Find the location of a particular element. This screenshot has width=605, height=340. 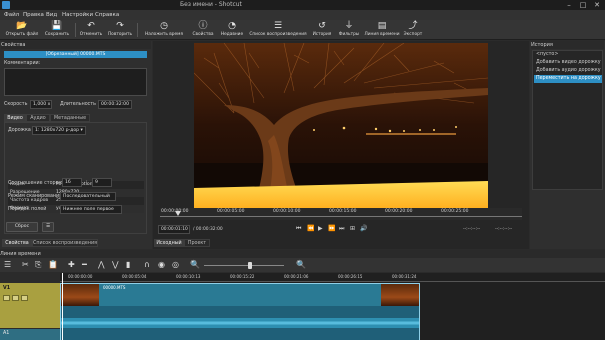

cut-icon: ✂ is located at coordinates (25, 265).